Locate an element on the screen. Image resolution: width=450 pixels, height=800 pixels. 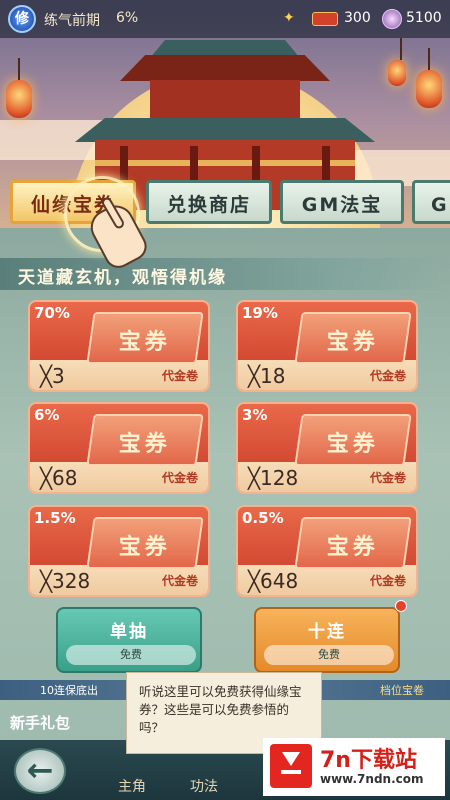
card-rate: 0.5% is located at coordinates (263, 518).